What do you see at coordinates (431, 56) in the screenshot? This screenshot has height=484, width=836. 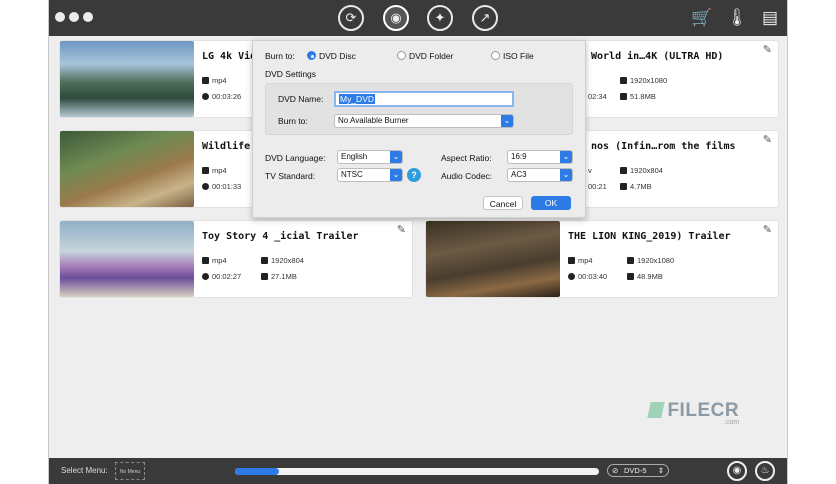 I see `dvd-folder-option: DVD Folder` at bounding box center [431, 56].